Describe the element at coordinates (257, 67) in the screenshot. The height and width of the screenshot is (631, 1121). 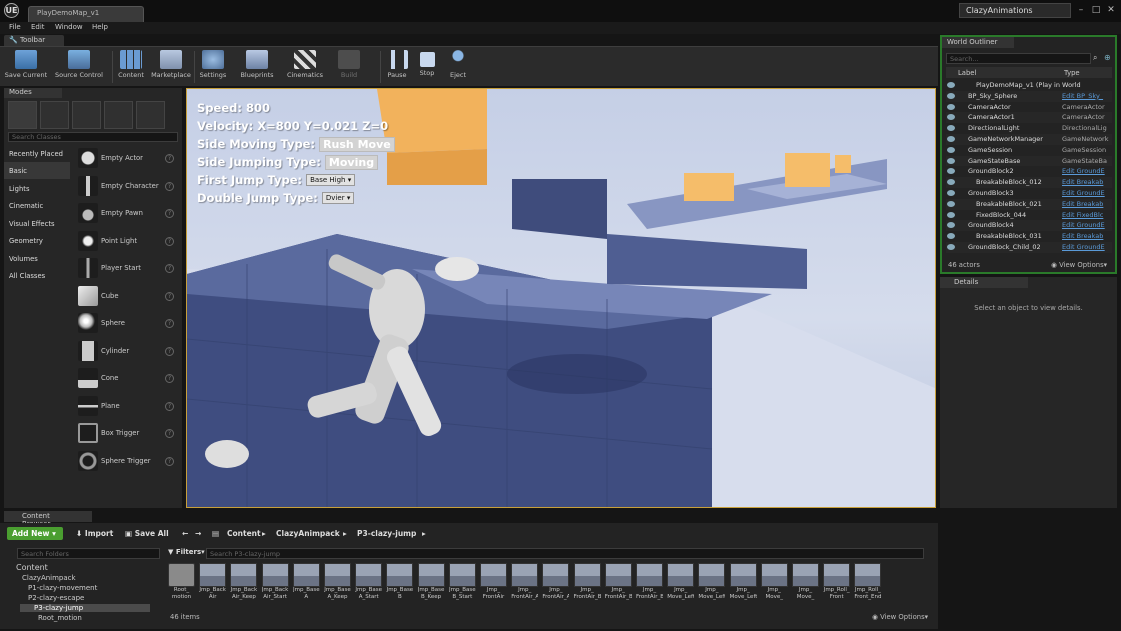
I see `blueprints-button: Blueprints` at that location.